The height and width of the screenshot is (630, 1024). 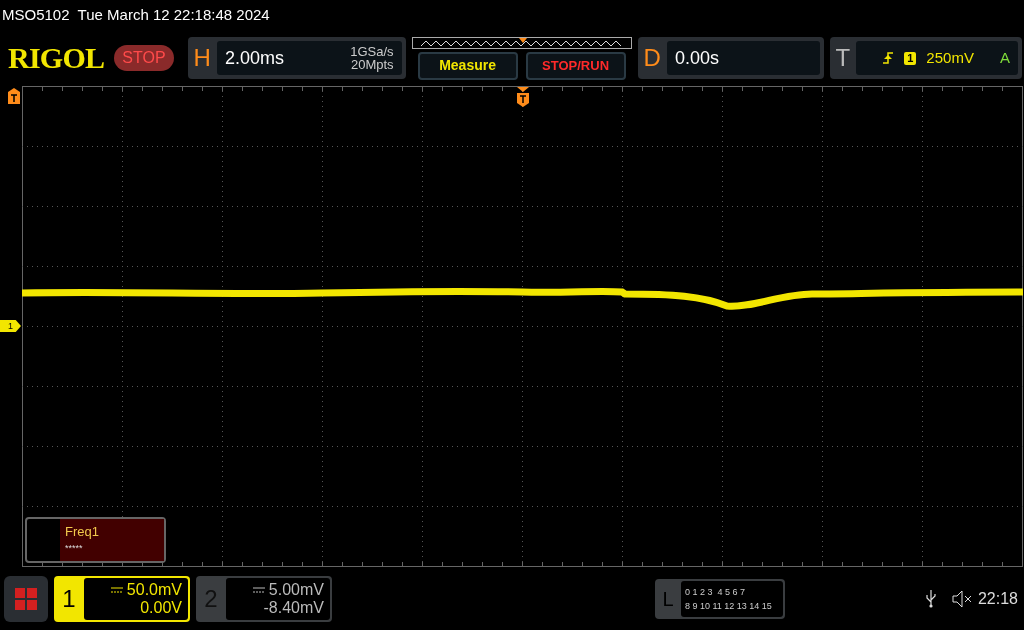 What do you see at coordinates (293, 607) in the screenshot?
I see `channel-offset: -8.40mV` at bounding box center [293, 607].